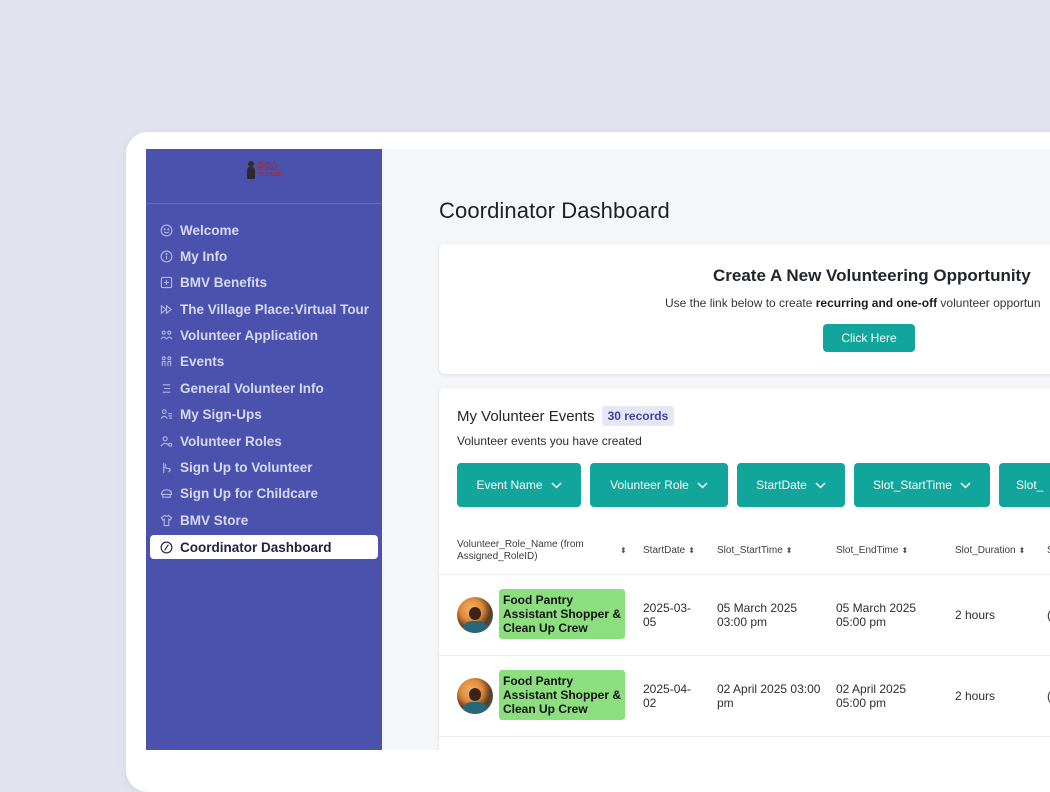 The width and height of the screenshot is (1050, 792). I want to click on sidebar-item-bmv-benefits: BMV Benefits, so click(264, 283).